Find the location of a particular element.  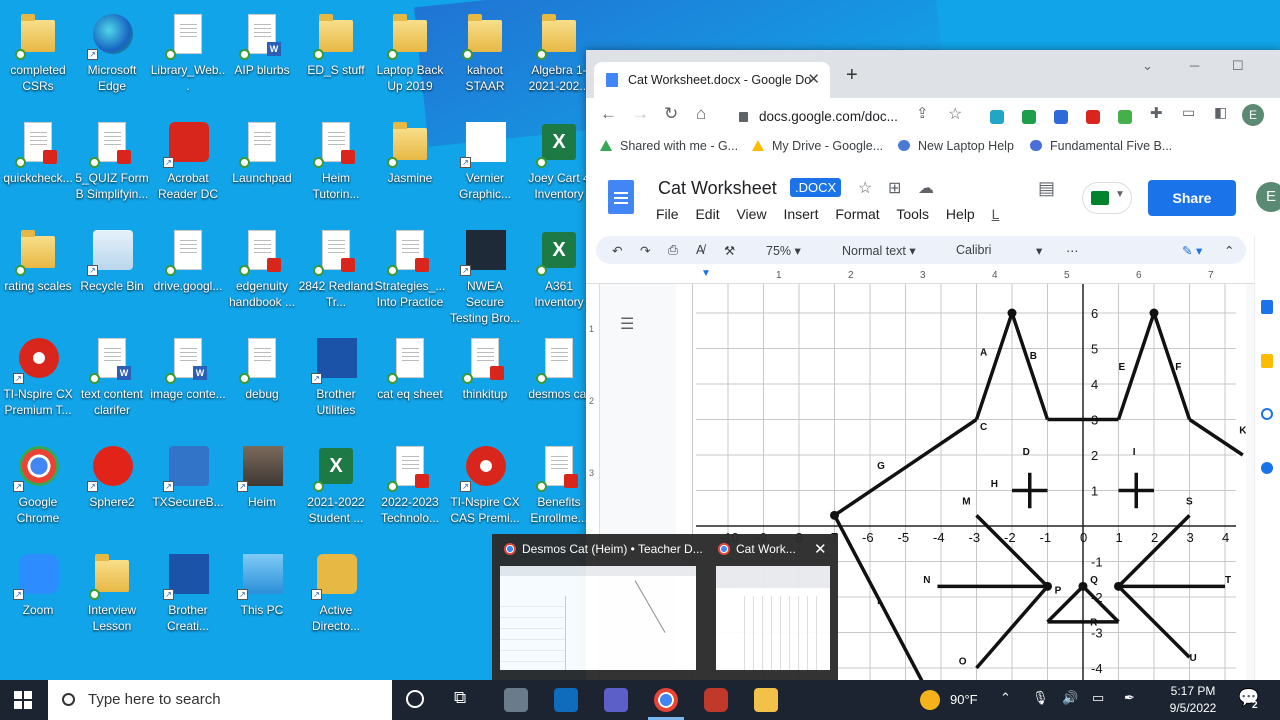

paint-format-icon: ⚒ is located at coordinates (729, 250).